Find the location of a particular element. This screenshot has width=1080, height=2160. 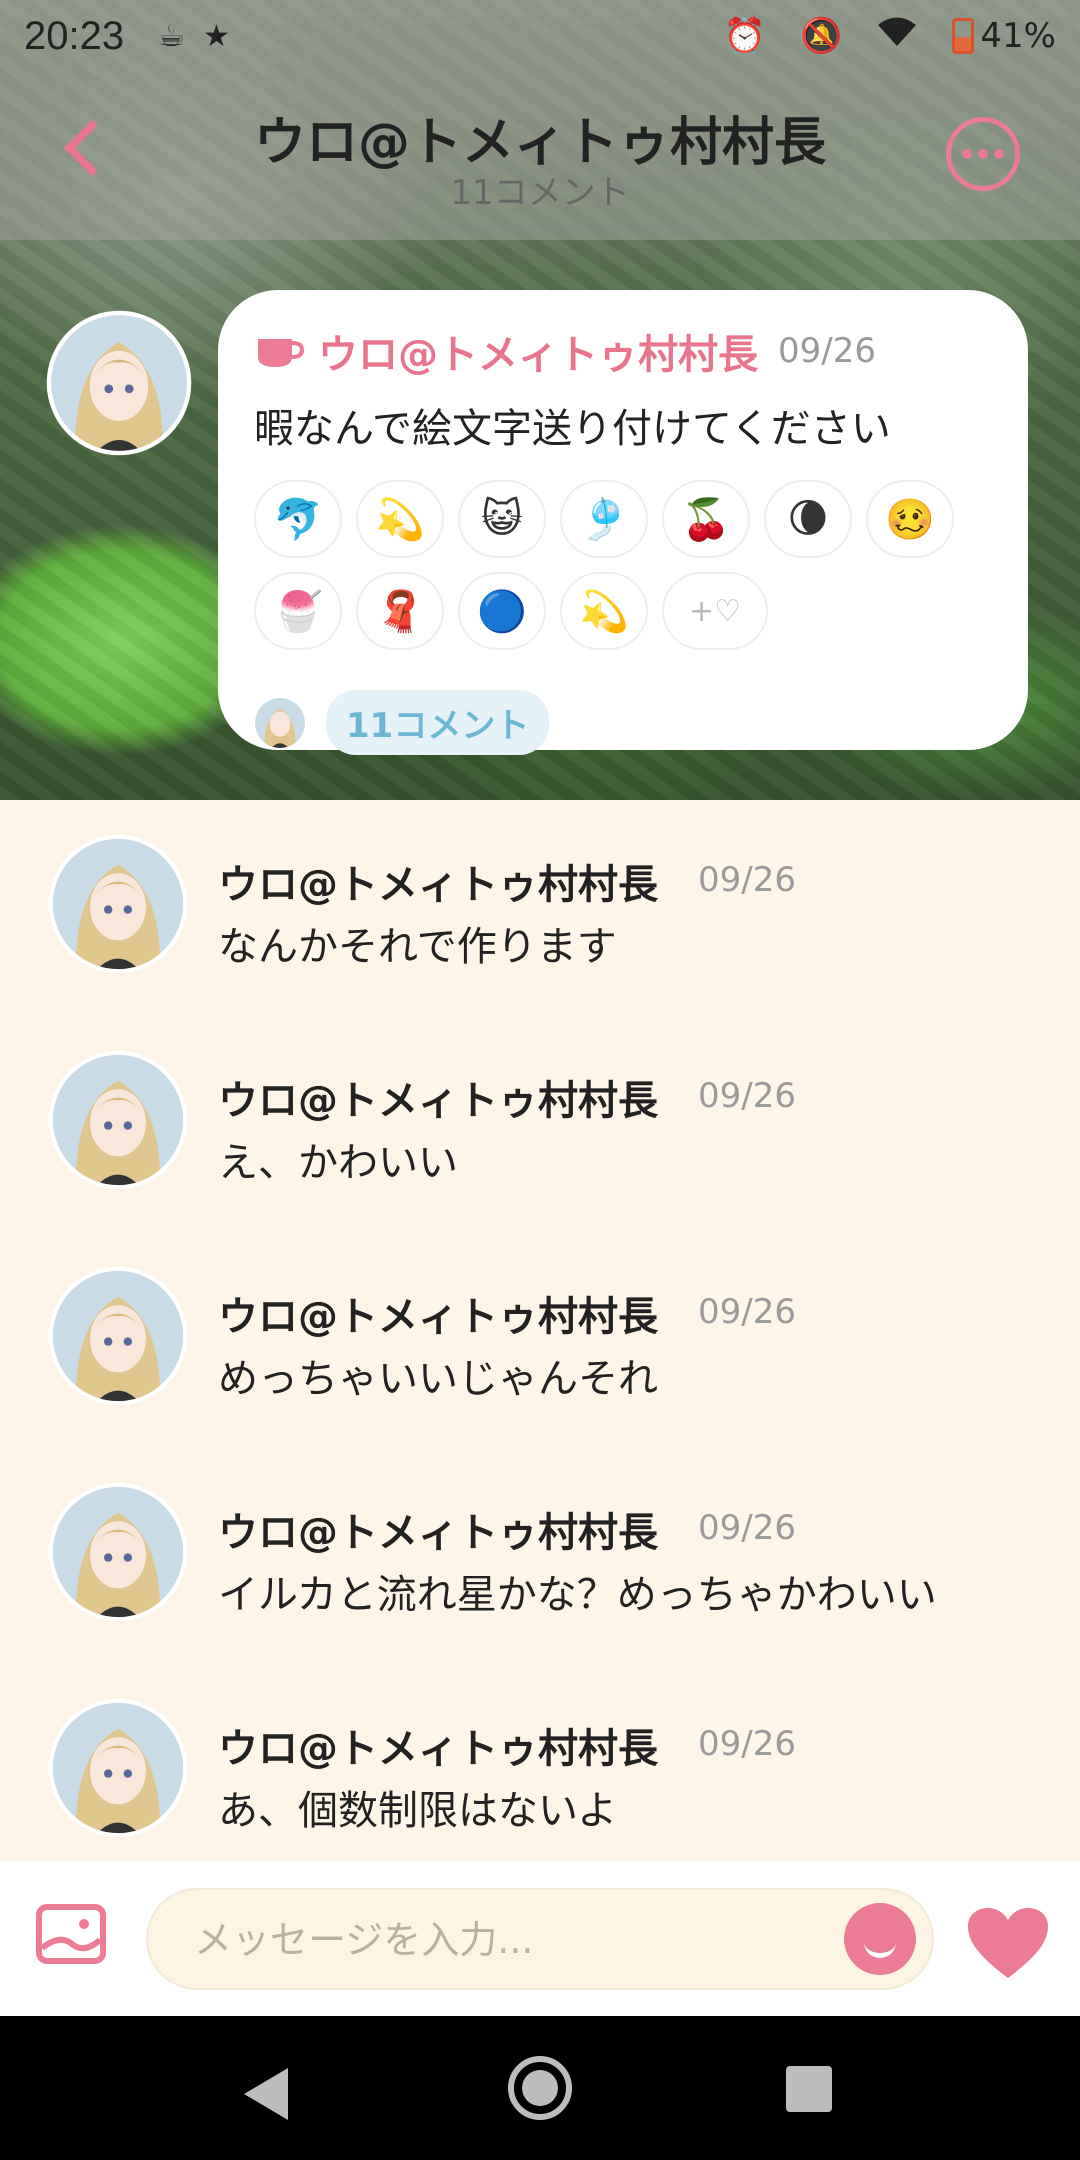

post-text: 暇なんで絵文字送り付けてください is located at coordinates (572, 429).